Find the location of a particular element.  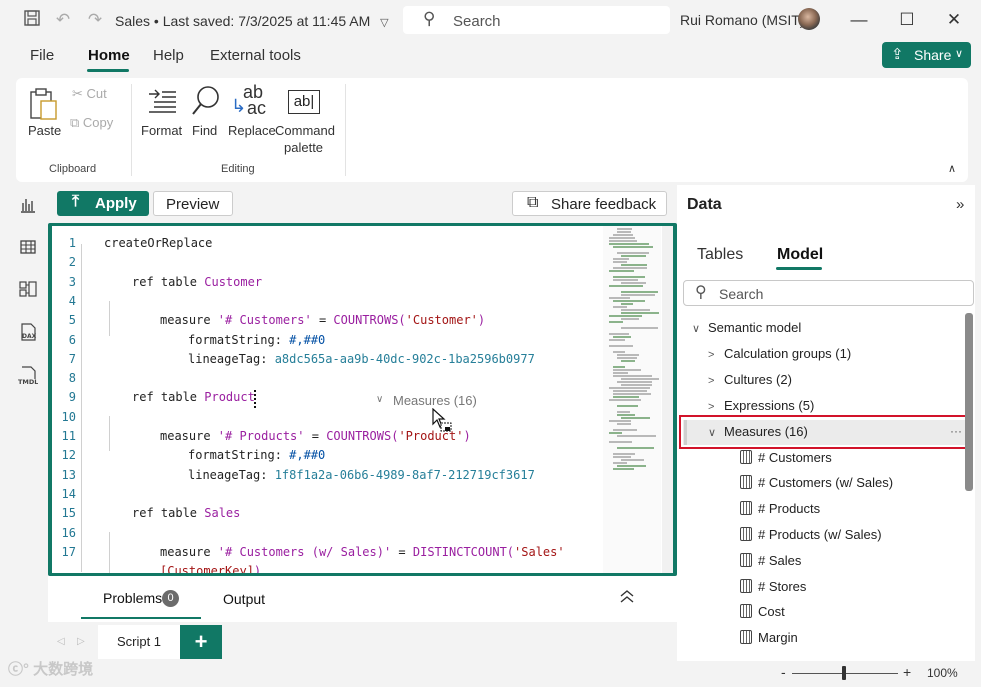

line-number: 12 is located at coordinates (68, 455).